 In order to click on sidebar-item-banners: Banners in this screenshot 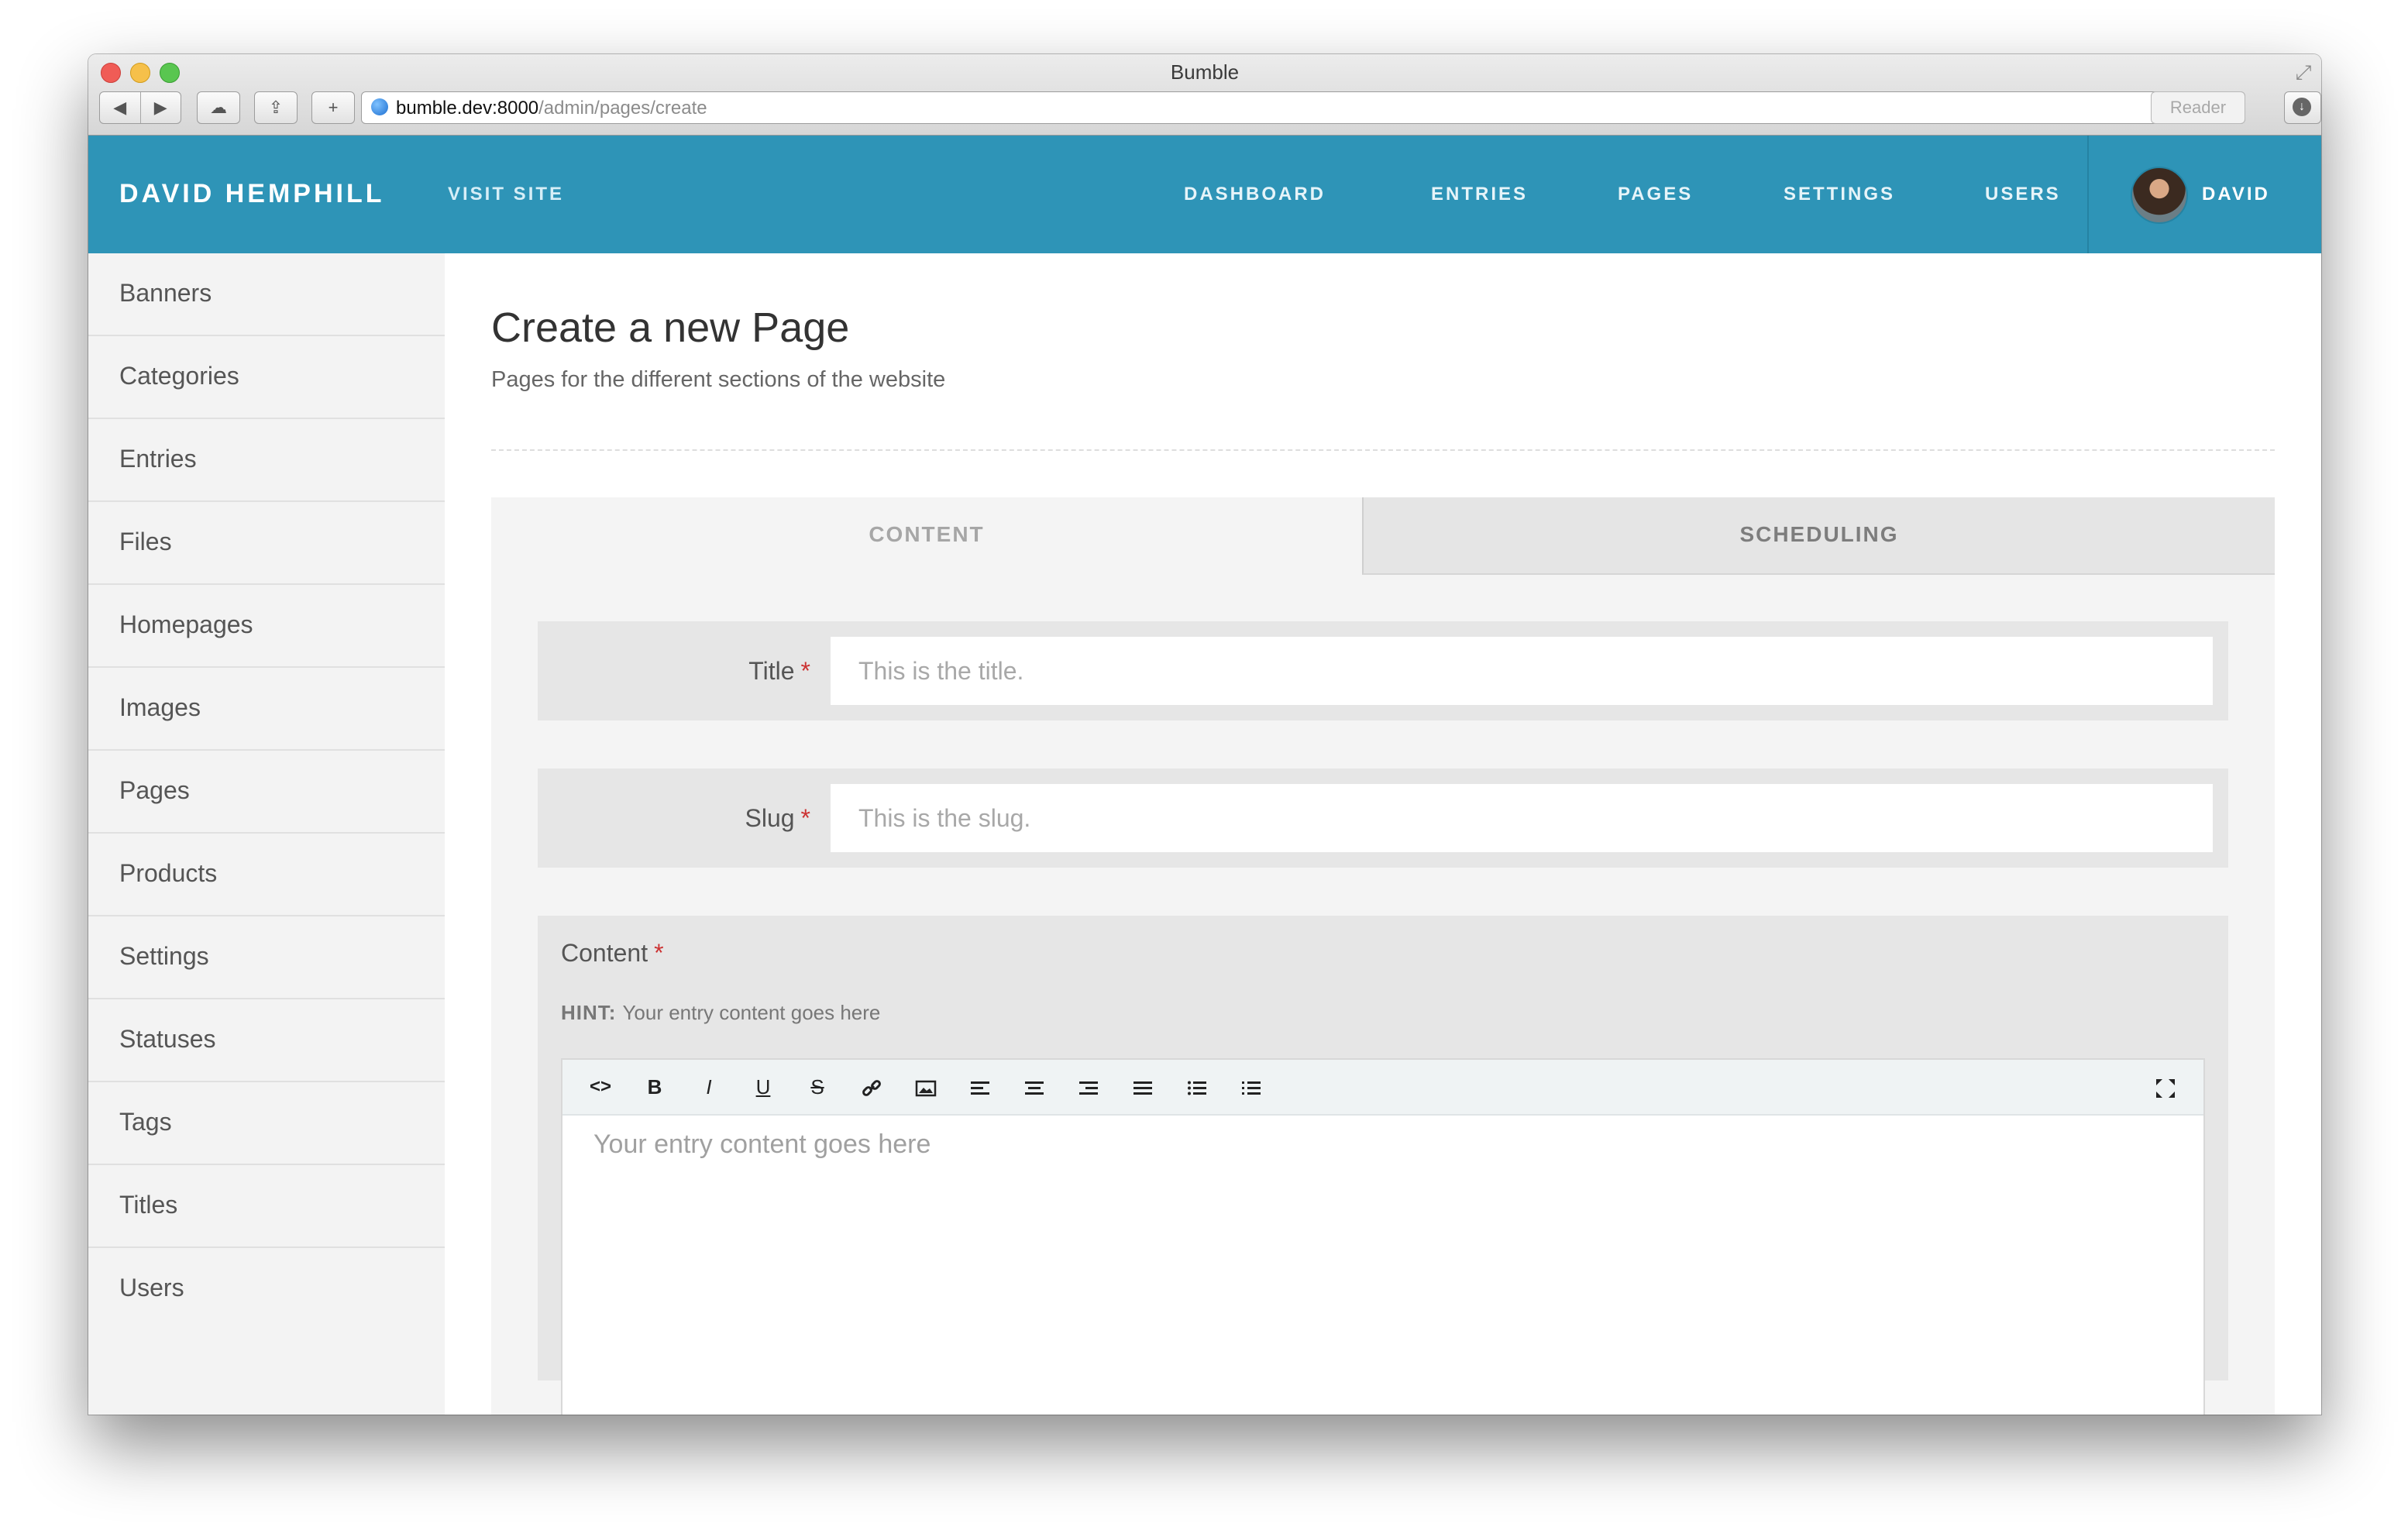, I will do `click(266, 294)`.